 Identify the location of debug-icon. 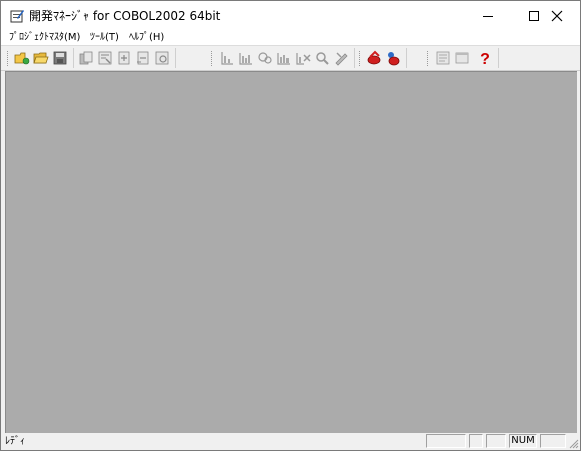
(374, 58).